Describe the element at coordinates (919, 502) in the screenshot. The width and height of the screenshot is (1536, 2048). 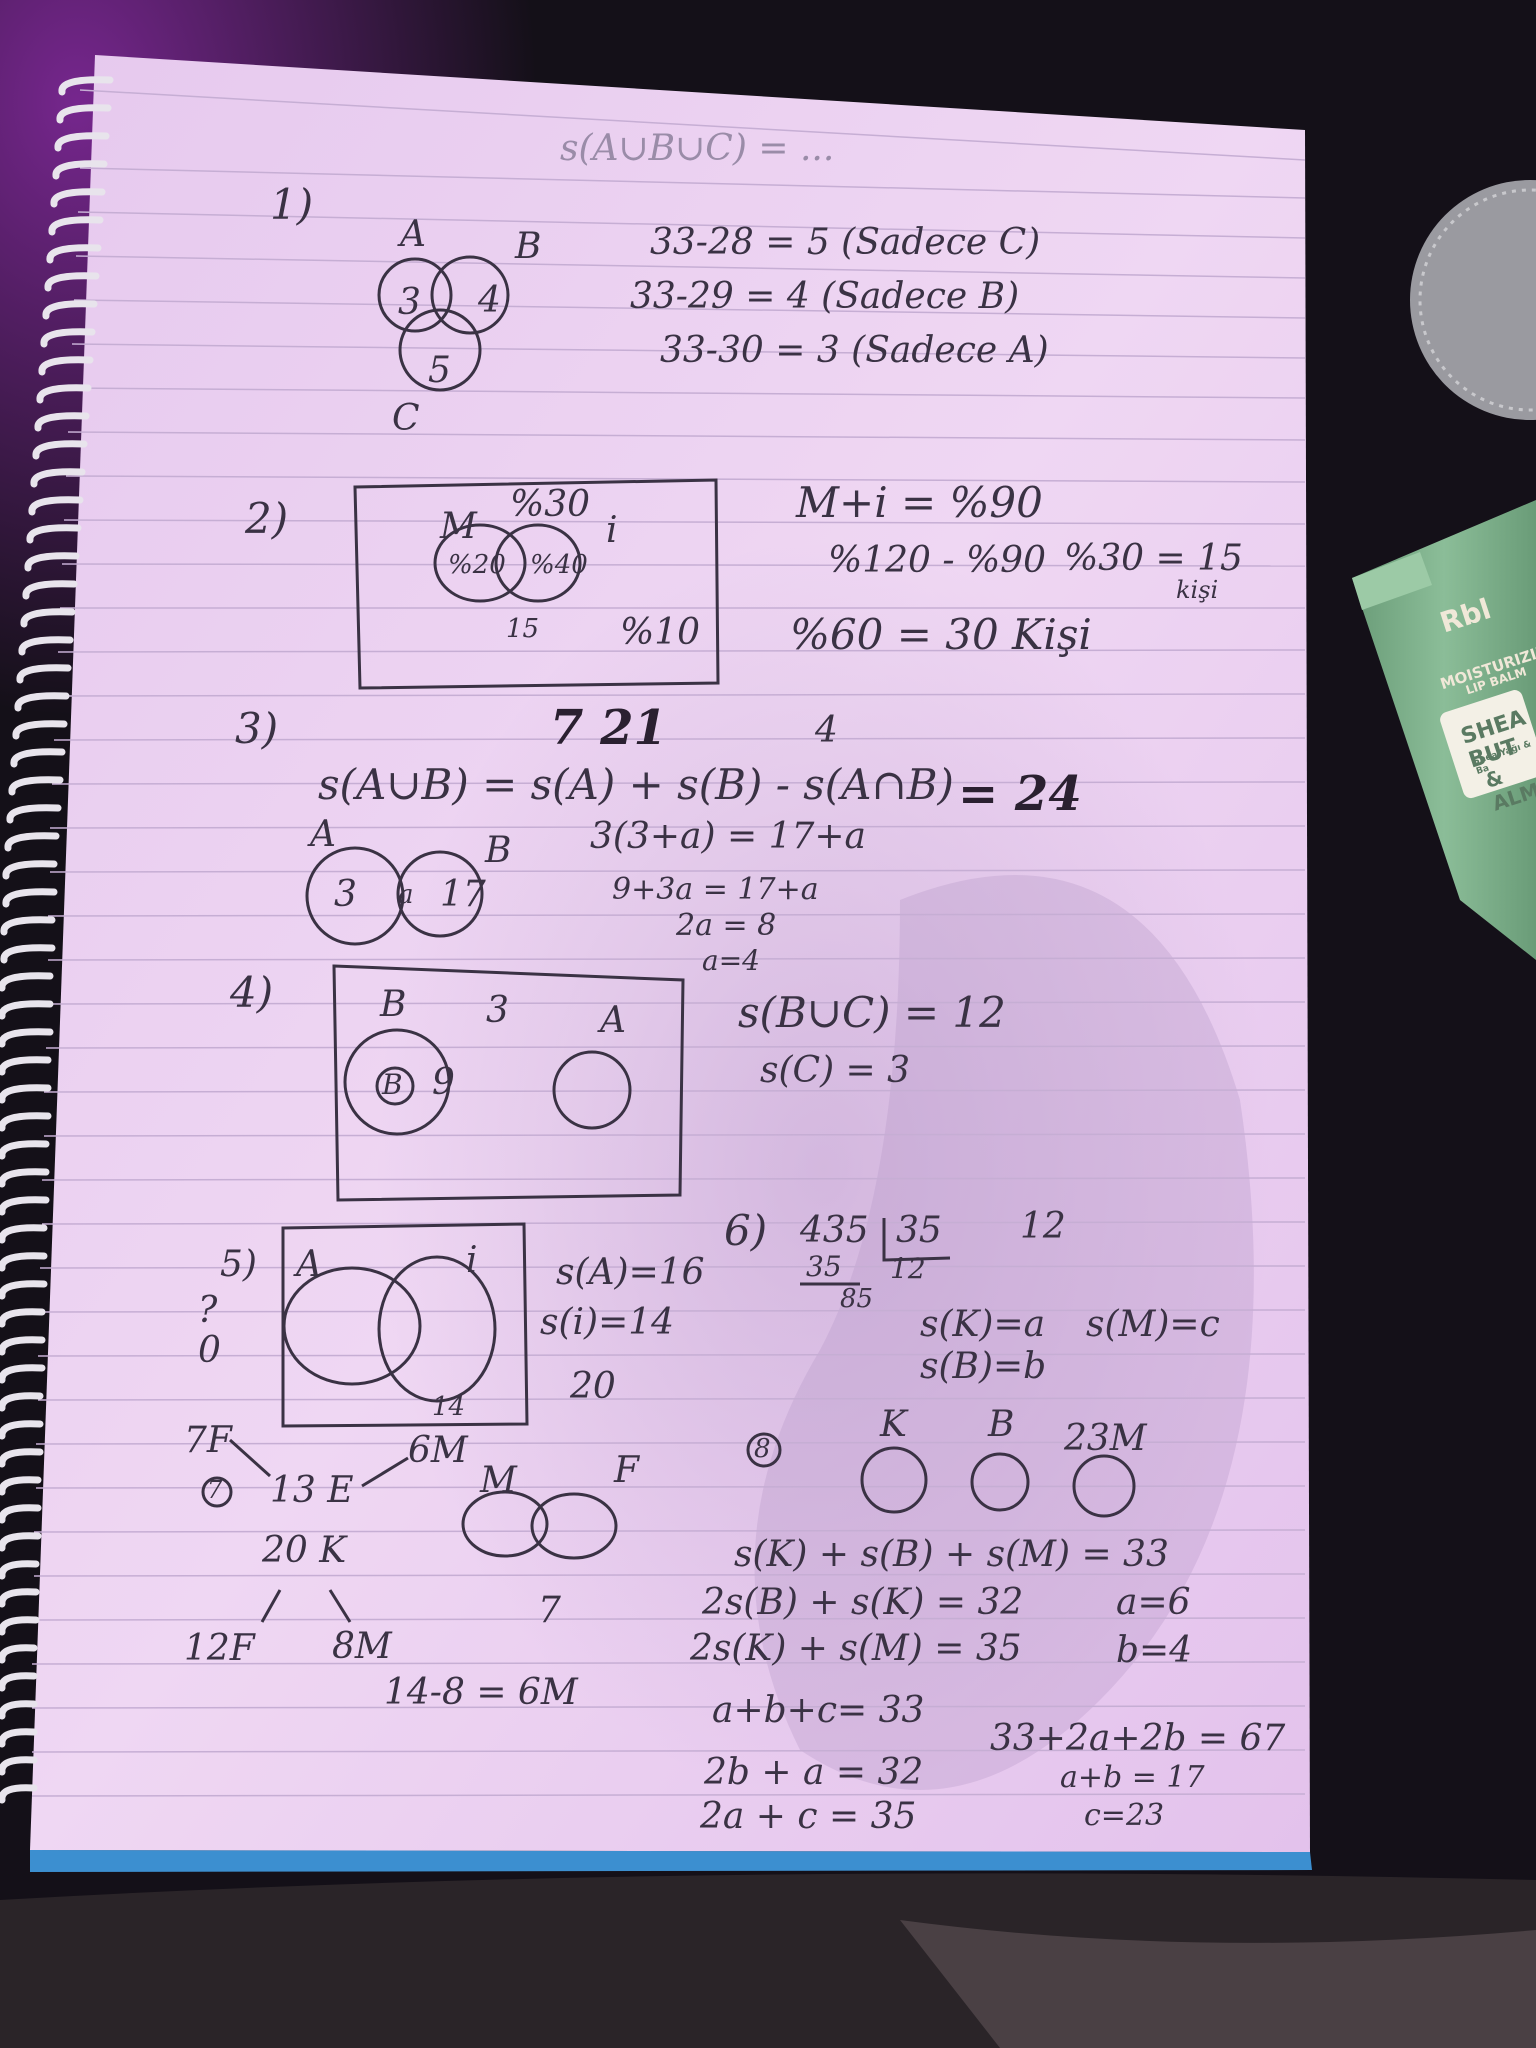
I see `p2-eq1: M+i = %90` at that location.